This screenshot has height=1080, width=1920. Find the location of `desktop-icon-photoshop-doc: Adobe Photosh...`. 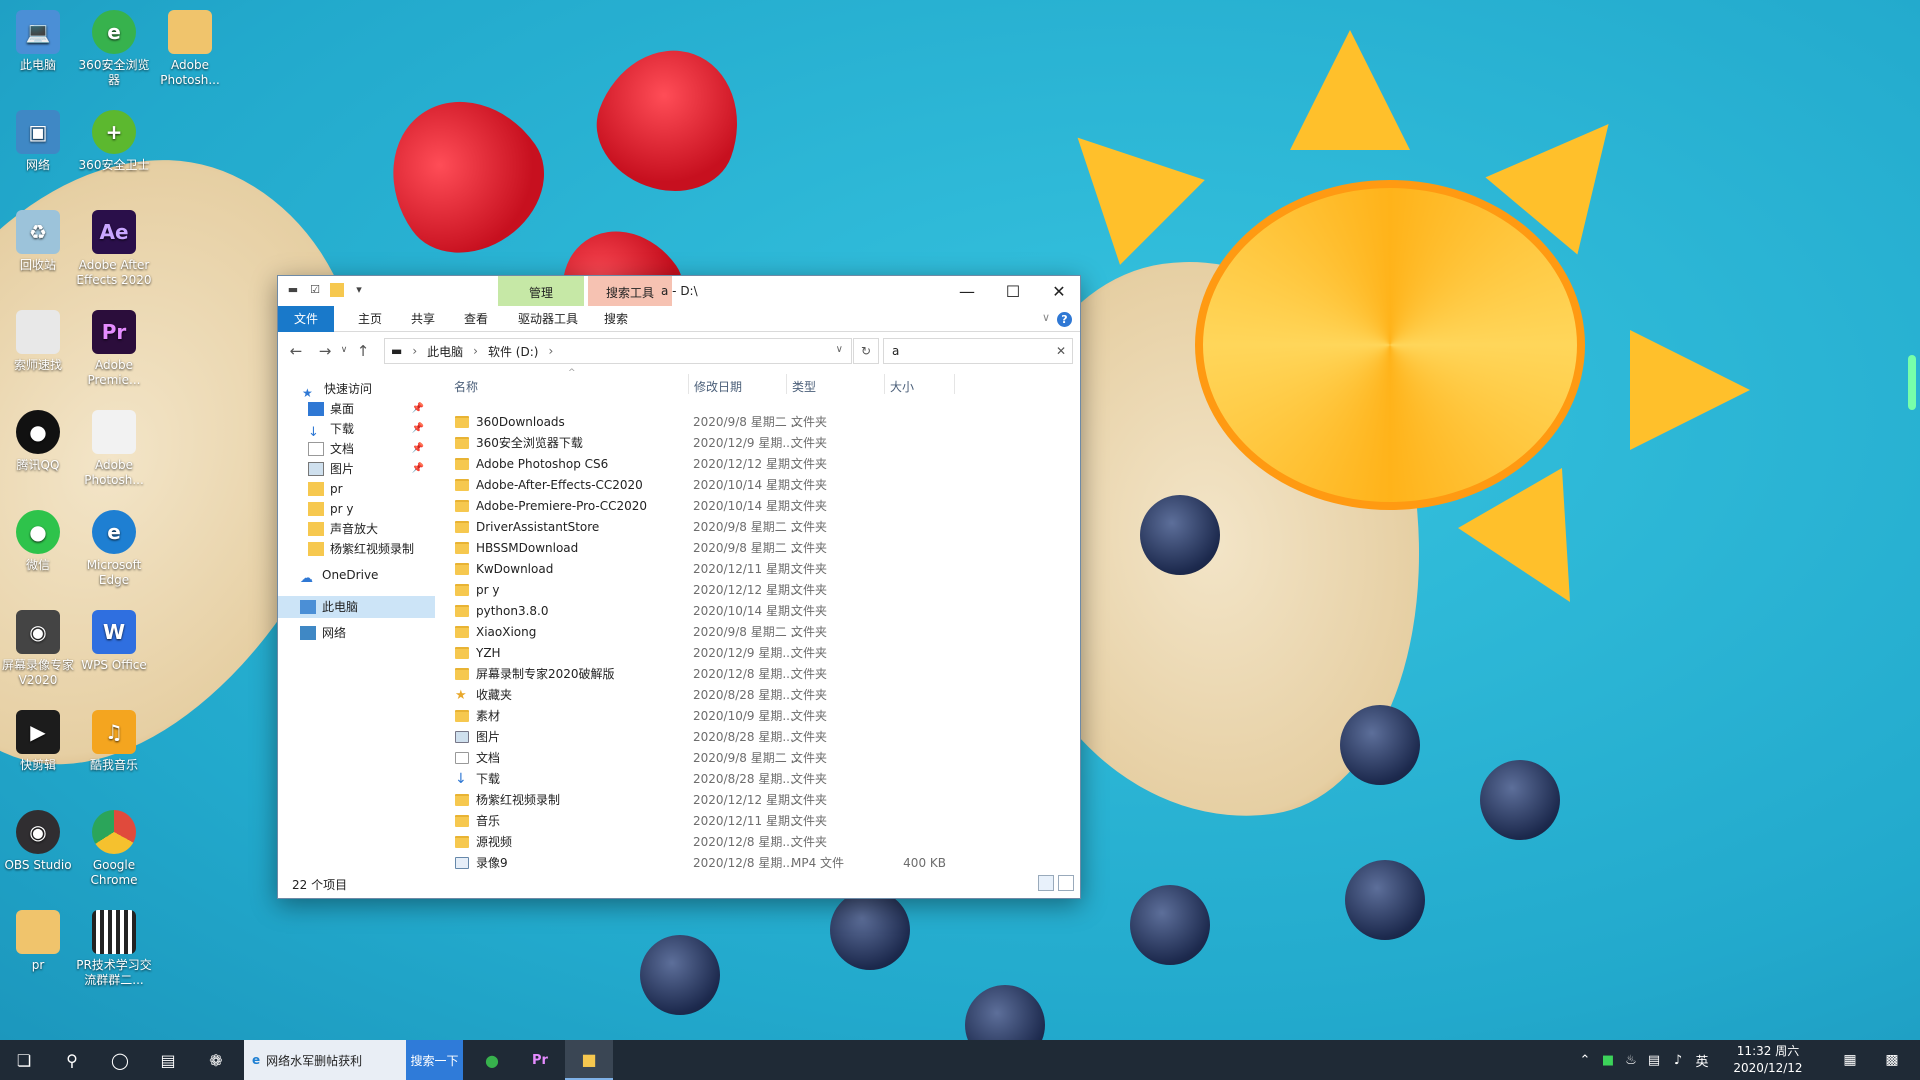

desktop-icon-photoshop-doc: Adobe Photosh... is located at coordinates (114, 446).